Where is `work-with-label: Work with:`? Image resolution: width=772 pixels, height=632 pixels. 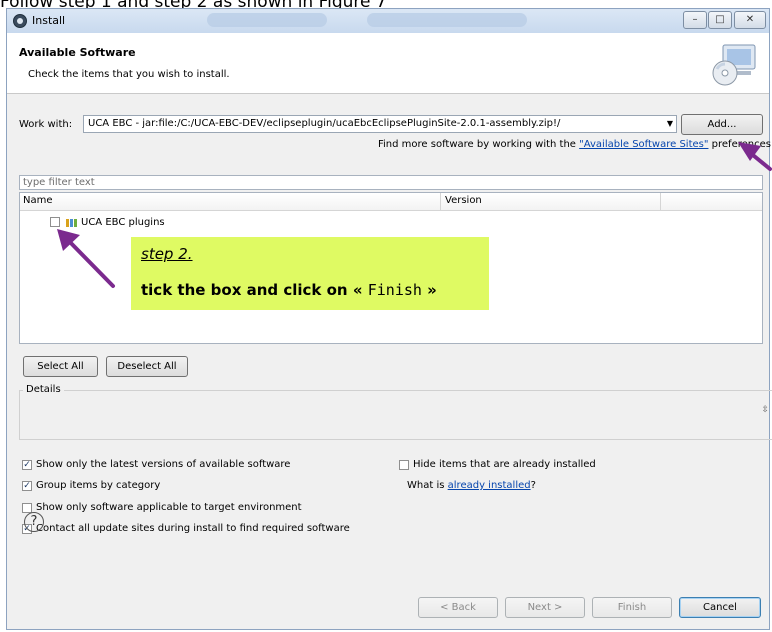 work-with-label: Work with: is located at coordinates (46, 124).